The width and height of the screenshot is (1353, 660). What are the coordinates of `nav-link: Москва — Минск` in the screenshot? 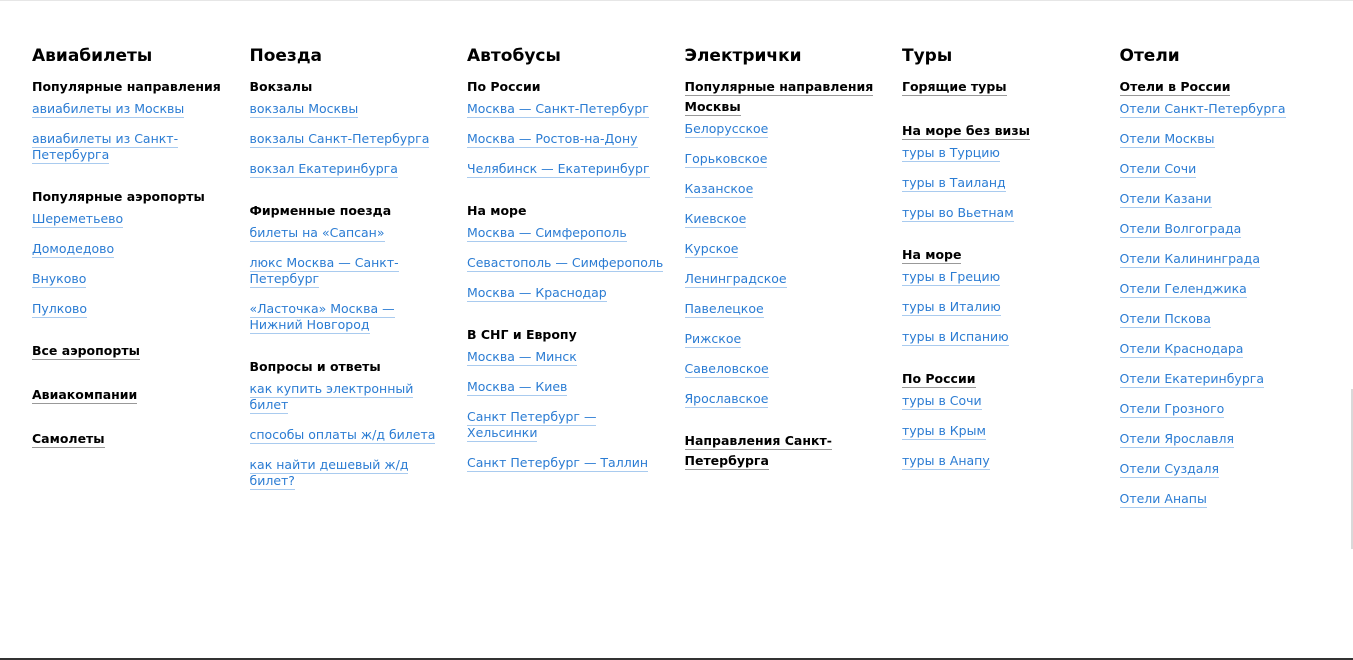 It's located at (566, 357).